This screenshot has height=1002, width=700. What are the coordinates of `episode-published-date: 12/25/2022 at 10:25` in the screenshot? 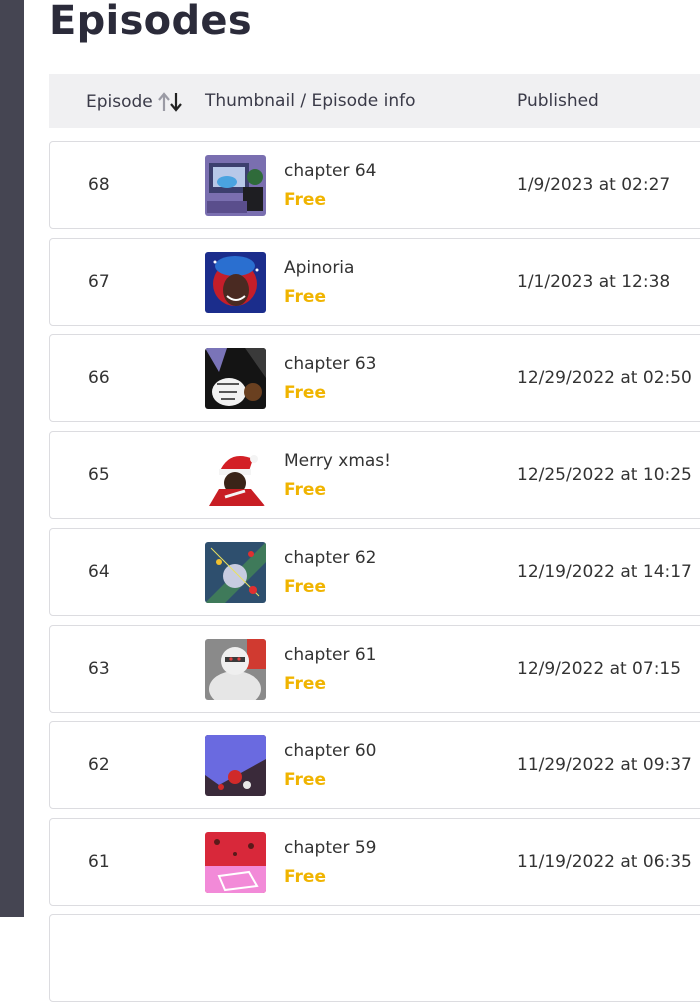 It's located at (604, 475).